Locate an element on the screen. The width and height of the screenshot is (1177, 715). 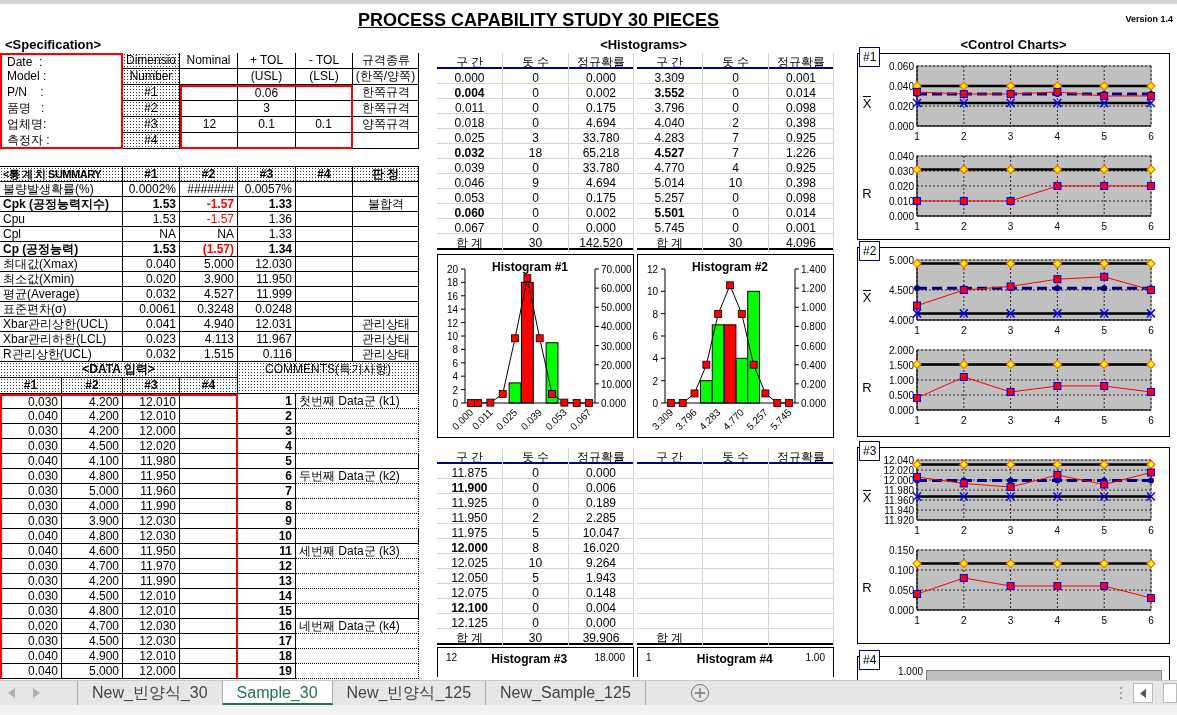
axis-label: 4 is located at coordinates (1057, 226).